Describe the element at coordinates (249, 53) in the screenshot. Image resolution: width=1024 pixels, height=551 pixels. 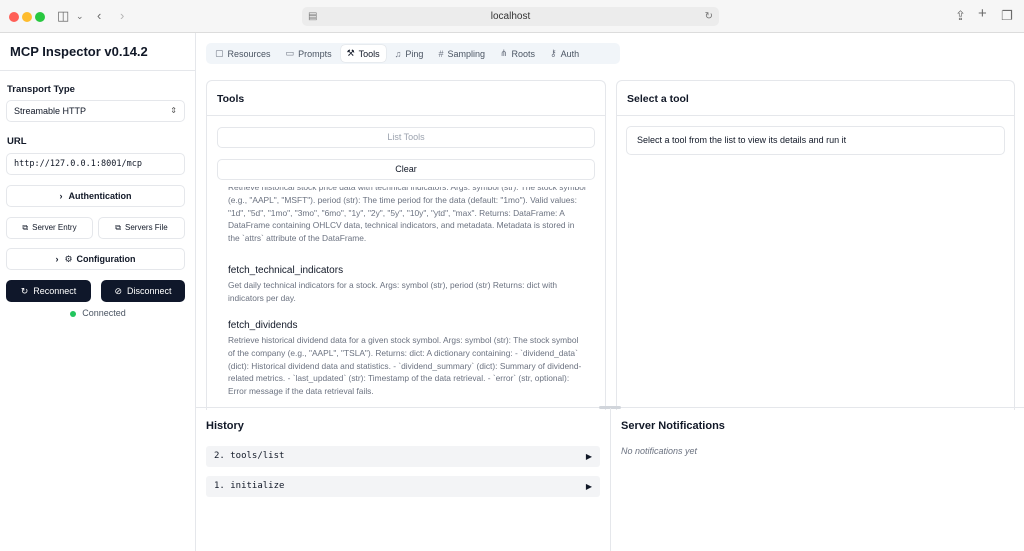
I see `tab-label: Resources` at that location.